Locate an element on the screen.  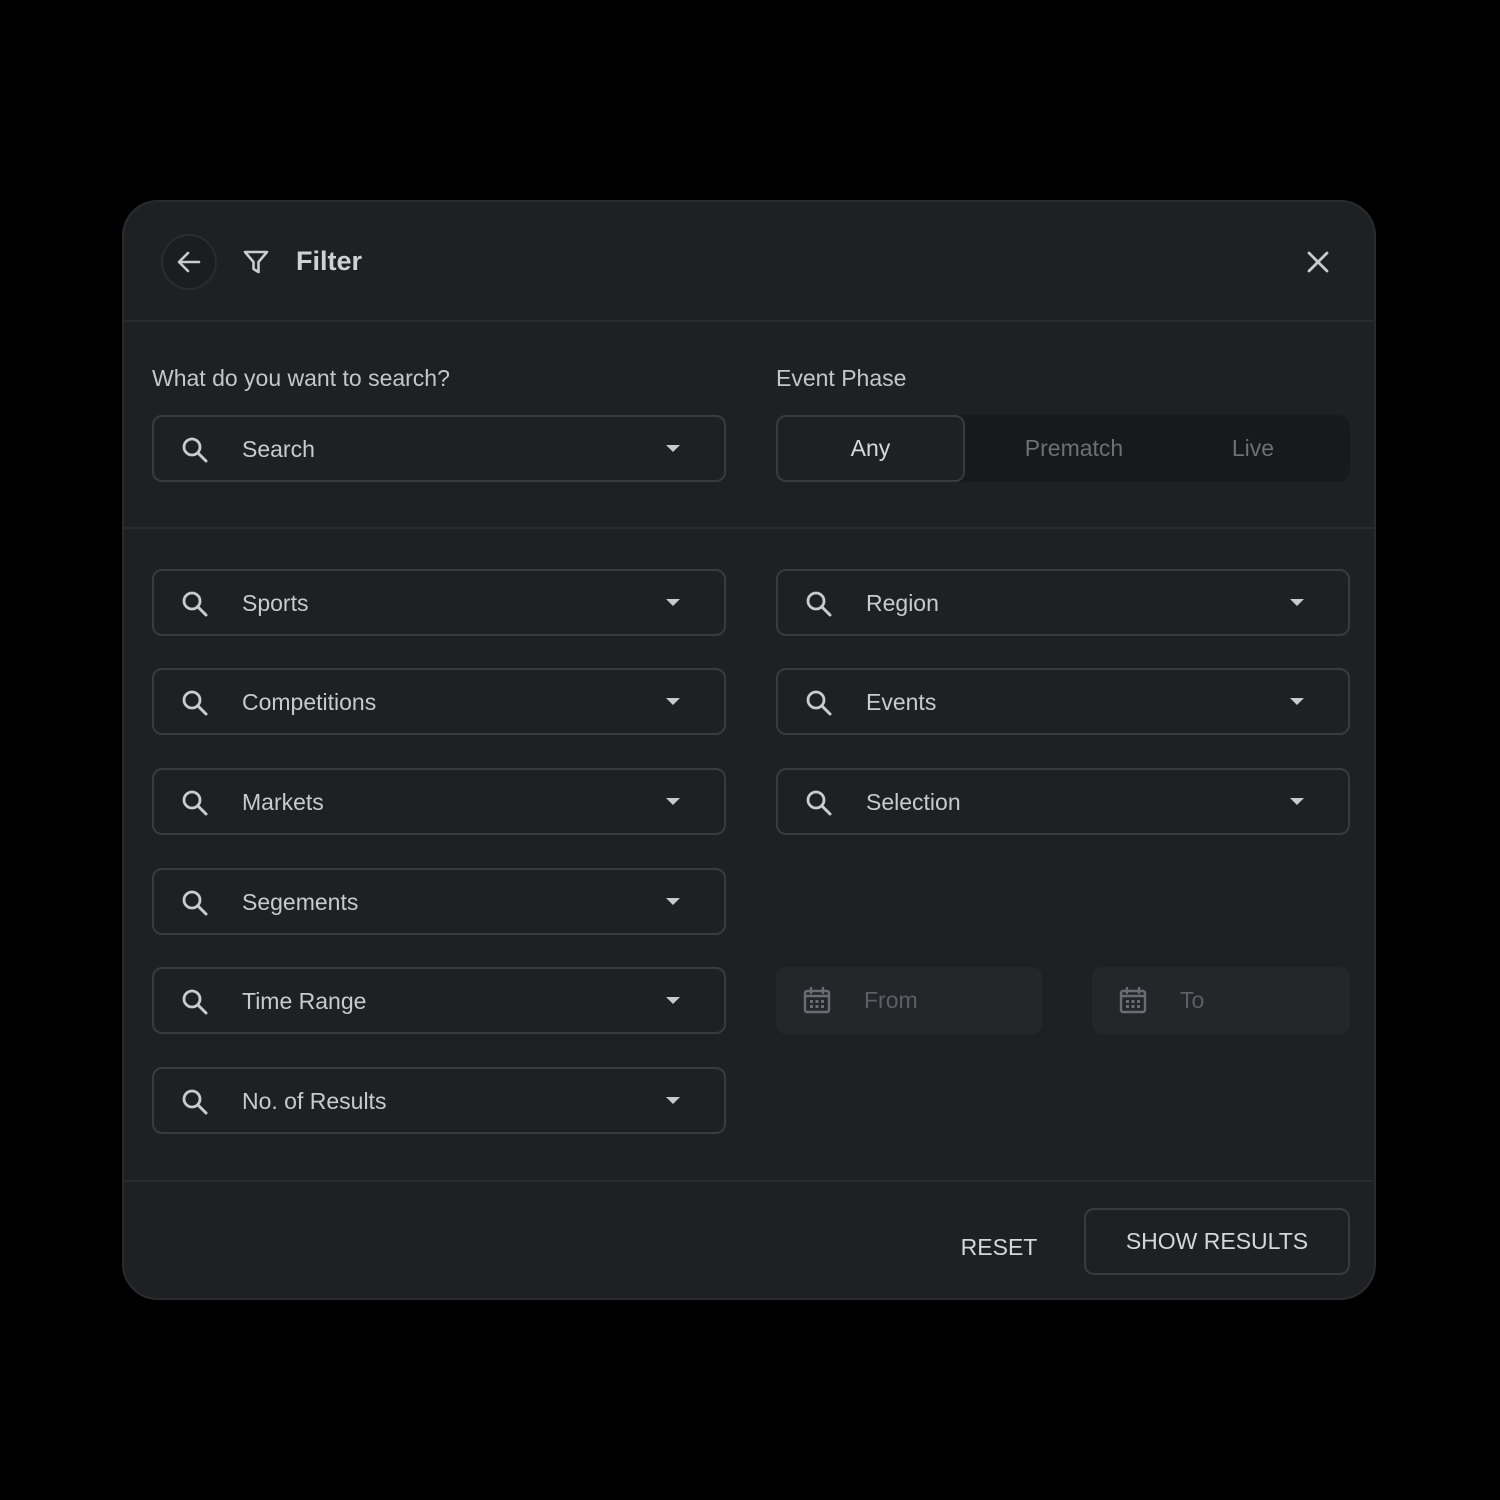
close-icon is located at coordinates (1318, 262).